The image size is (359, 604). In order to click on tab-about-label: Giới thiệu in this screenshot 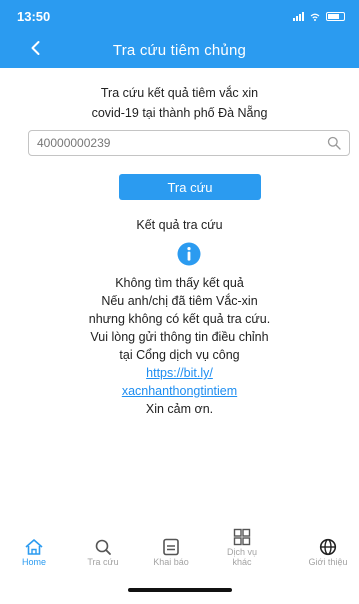, I will do `click(328, 562)`.